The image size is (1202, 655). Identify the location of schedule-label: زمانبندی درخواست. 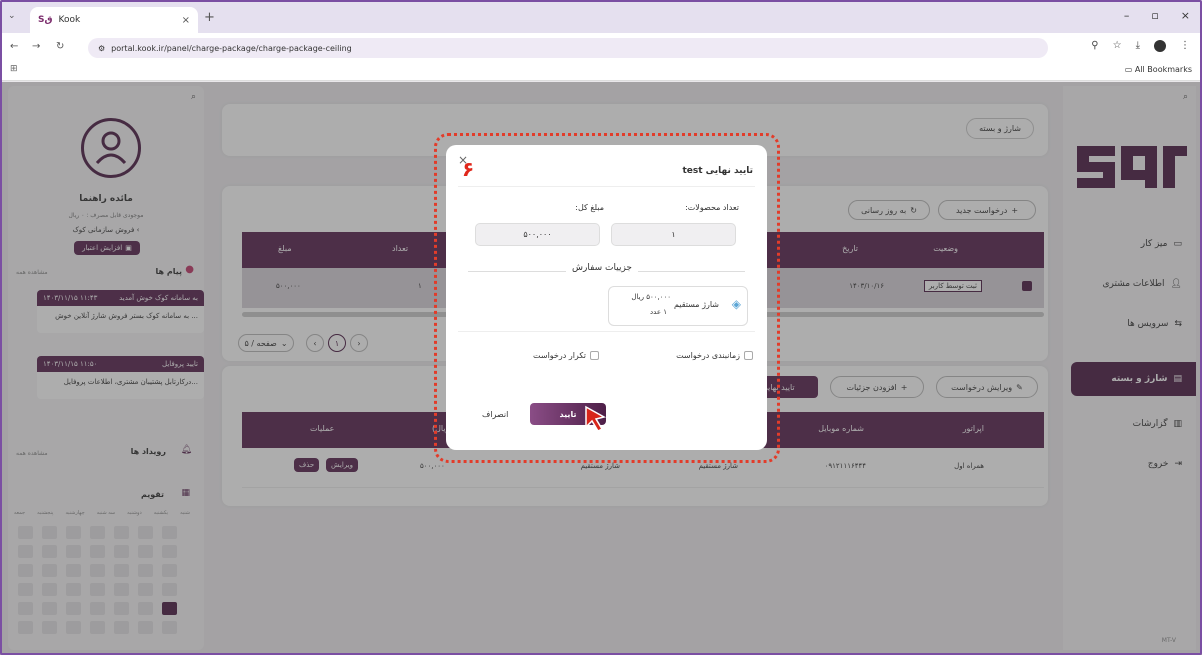
(708, 355).